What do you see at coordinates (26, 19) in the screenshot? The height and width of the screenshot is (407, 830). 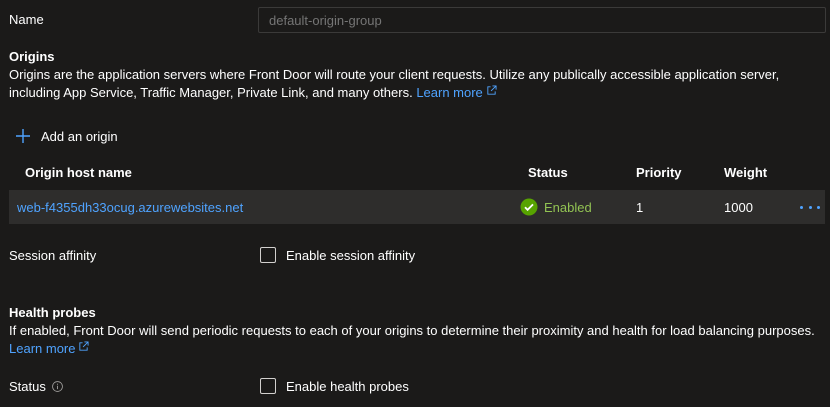 I see `name-label: Name` at bounding box center [26, 19].